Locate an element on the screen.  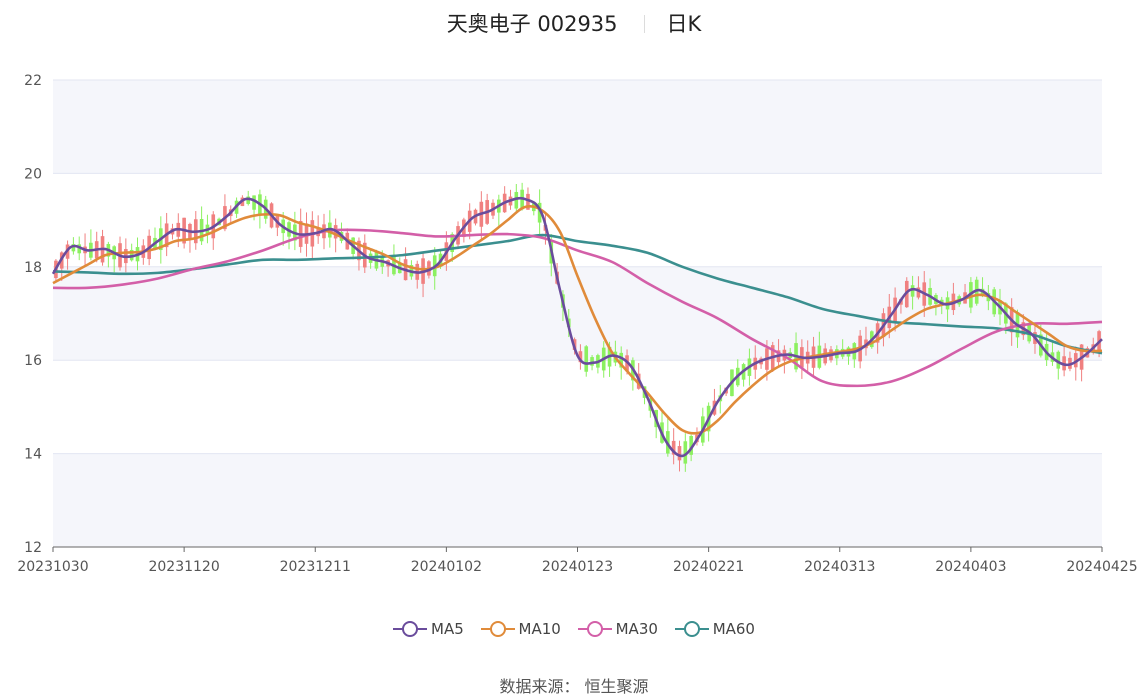
legend-ma60-icon is located at coordinates (691, 629).